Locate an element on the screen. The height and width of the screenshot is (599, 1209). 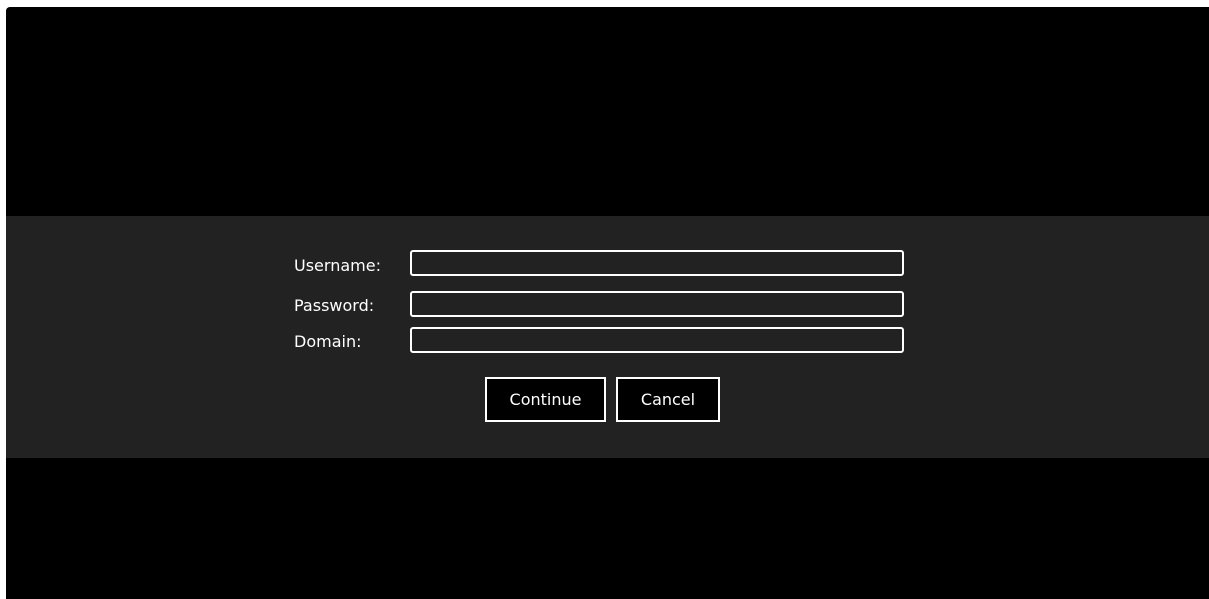
cancel-button: Cancel is located at coordinates (668, 399).